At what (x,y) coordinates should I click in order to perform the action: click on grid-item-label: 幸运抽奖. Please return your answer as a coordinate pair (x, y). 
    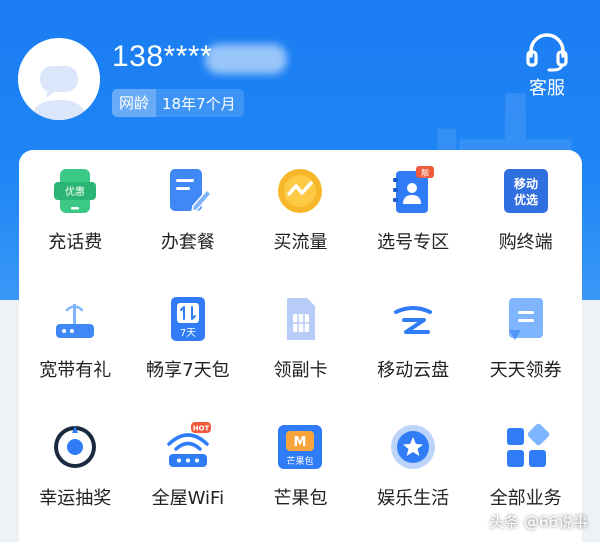
    Looking at the image, I should click on (75, 498).